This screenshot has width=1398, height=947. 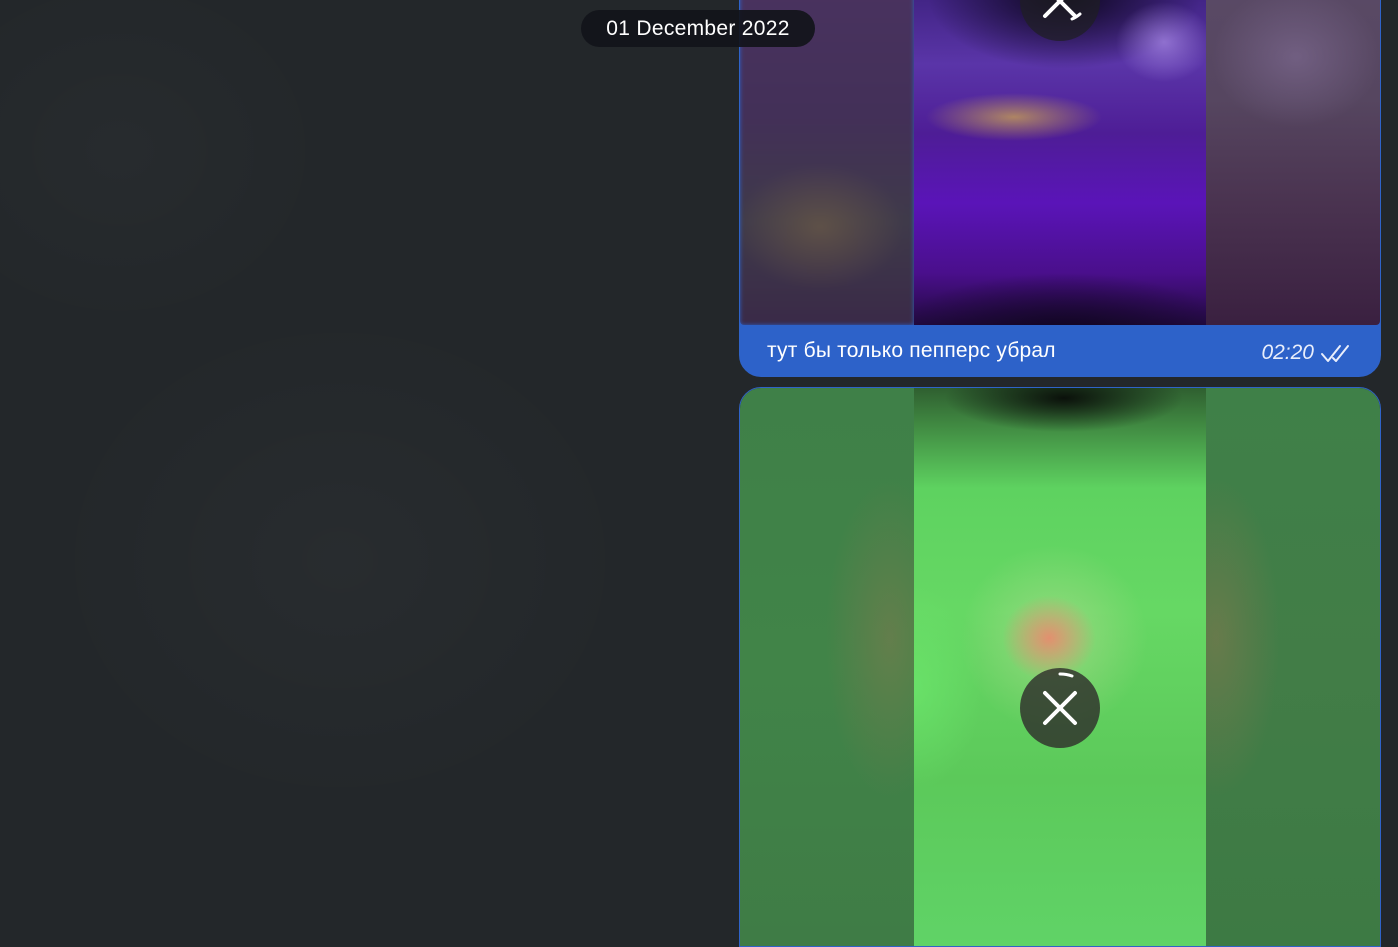 What do you see at coordinates (1066, 675) in the screenshot?
I see `progress-arc` at bounding box center [1066, 675].